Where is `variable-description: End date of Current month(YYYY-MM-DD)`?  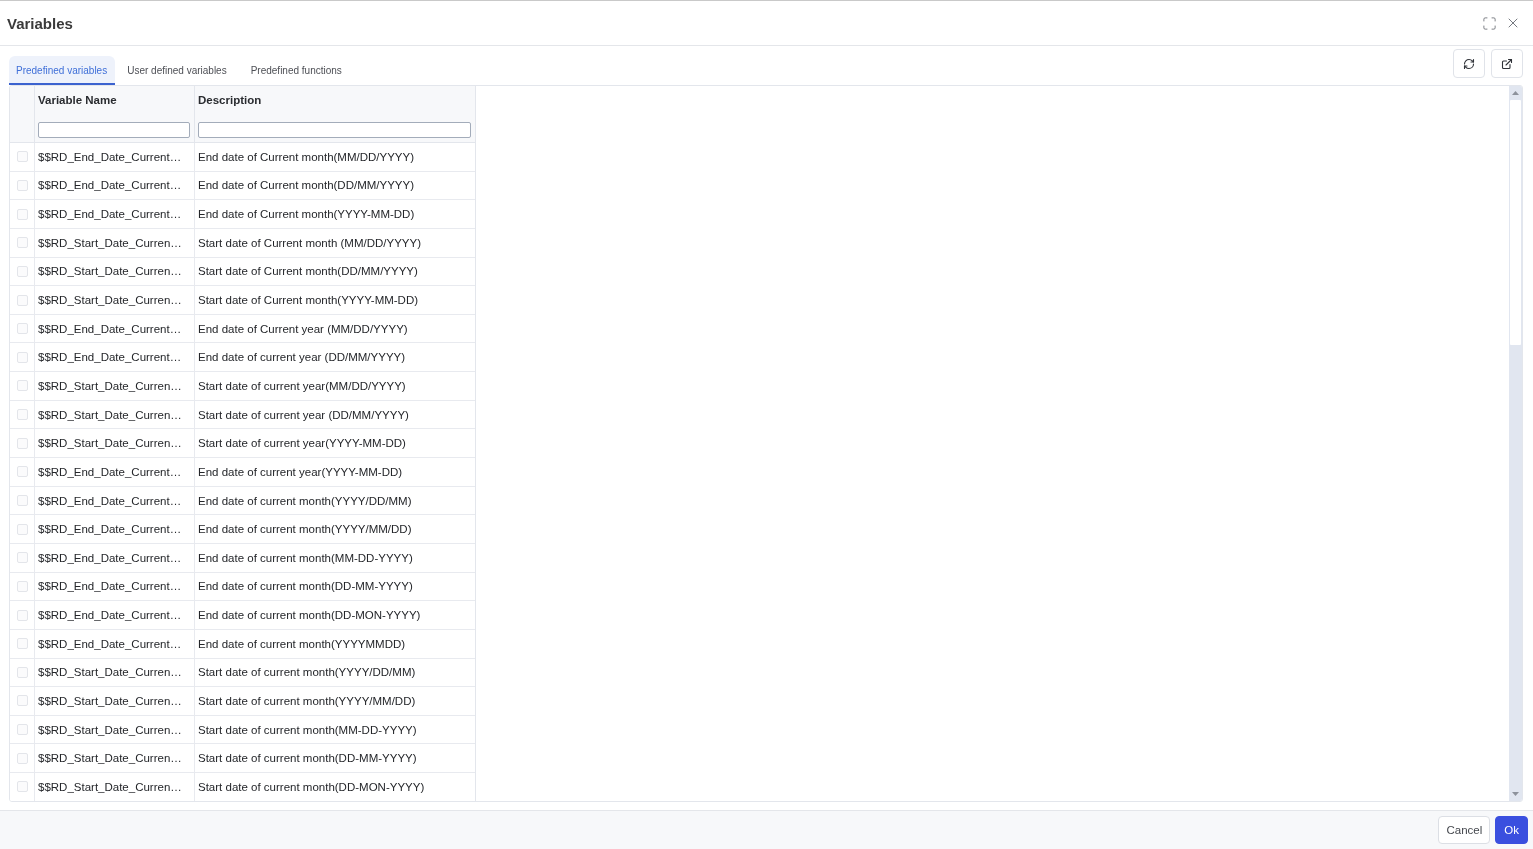 variable-description: End date of Current month(YYYY-MM-DD) is located at coordinates (306, 214).